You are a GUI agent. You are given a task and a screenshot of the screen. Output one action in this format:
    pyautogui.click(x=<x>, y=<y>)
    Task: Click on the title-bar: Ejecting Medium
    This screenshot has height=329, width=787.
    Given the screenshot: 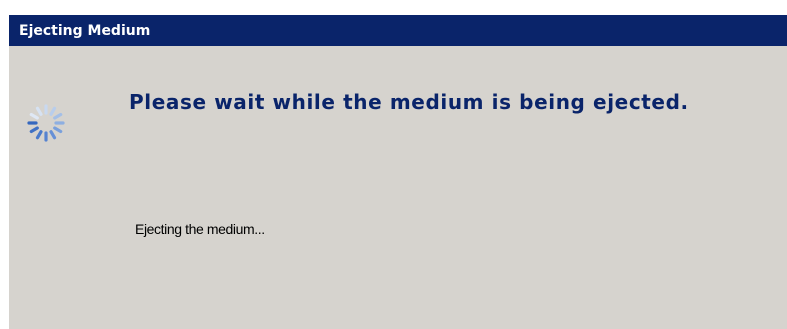 What is the action you would take?
    pyautogui.click(x=398, y=30)
    